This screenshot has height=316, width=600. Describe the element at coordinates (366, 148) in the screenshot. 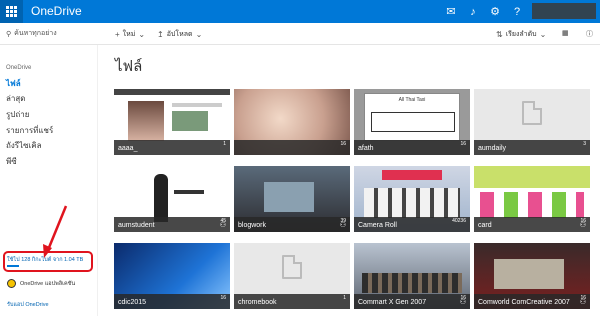

I see `folder-name: afath` at that location.